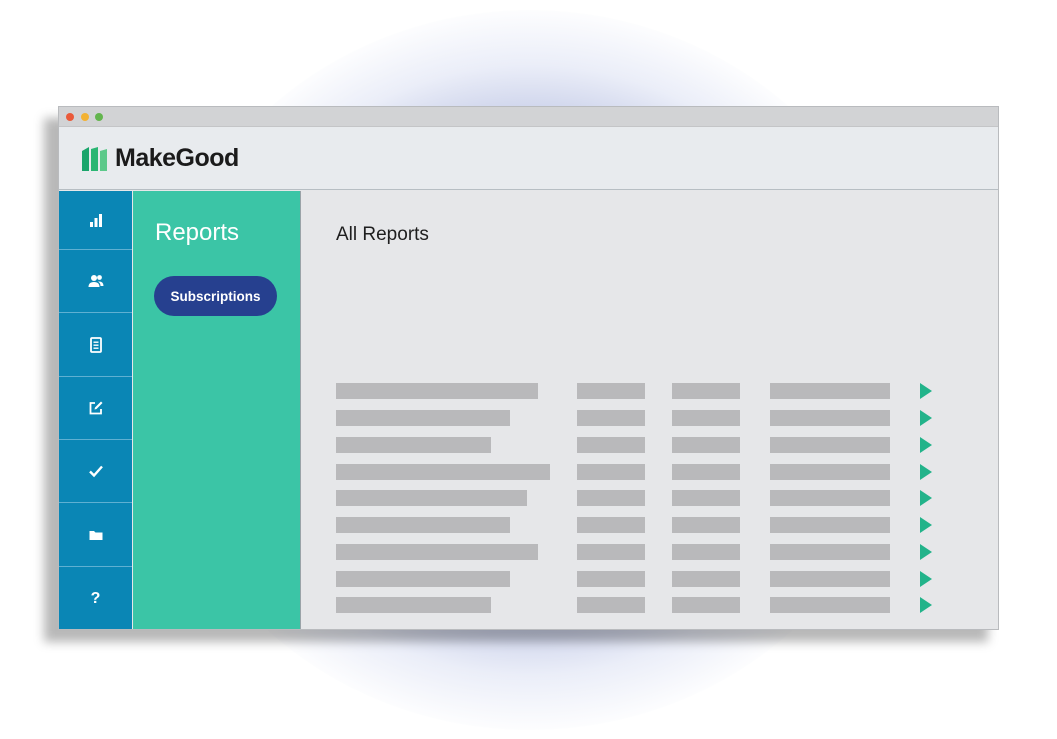 The width and height of the screenshot is (1057, 739). I want to click on folder-icon, so click(95, 535).